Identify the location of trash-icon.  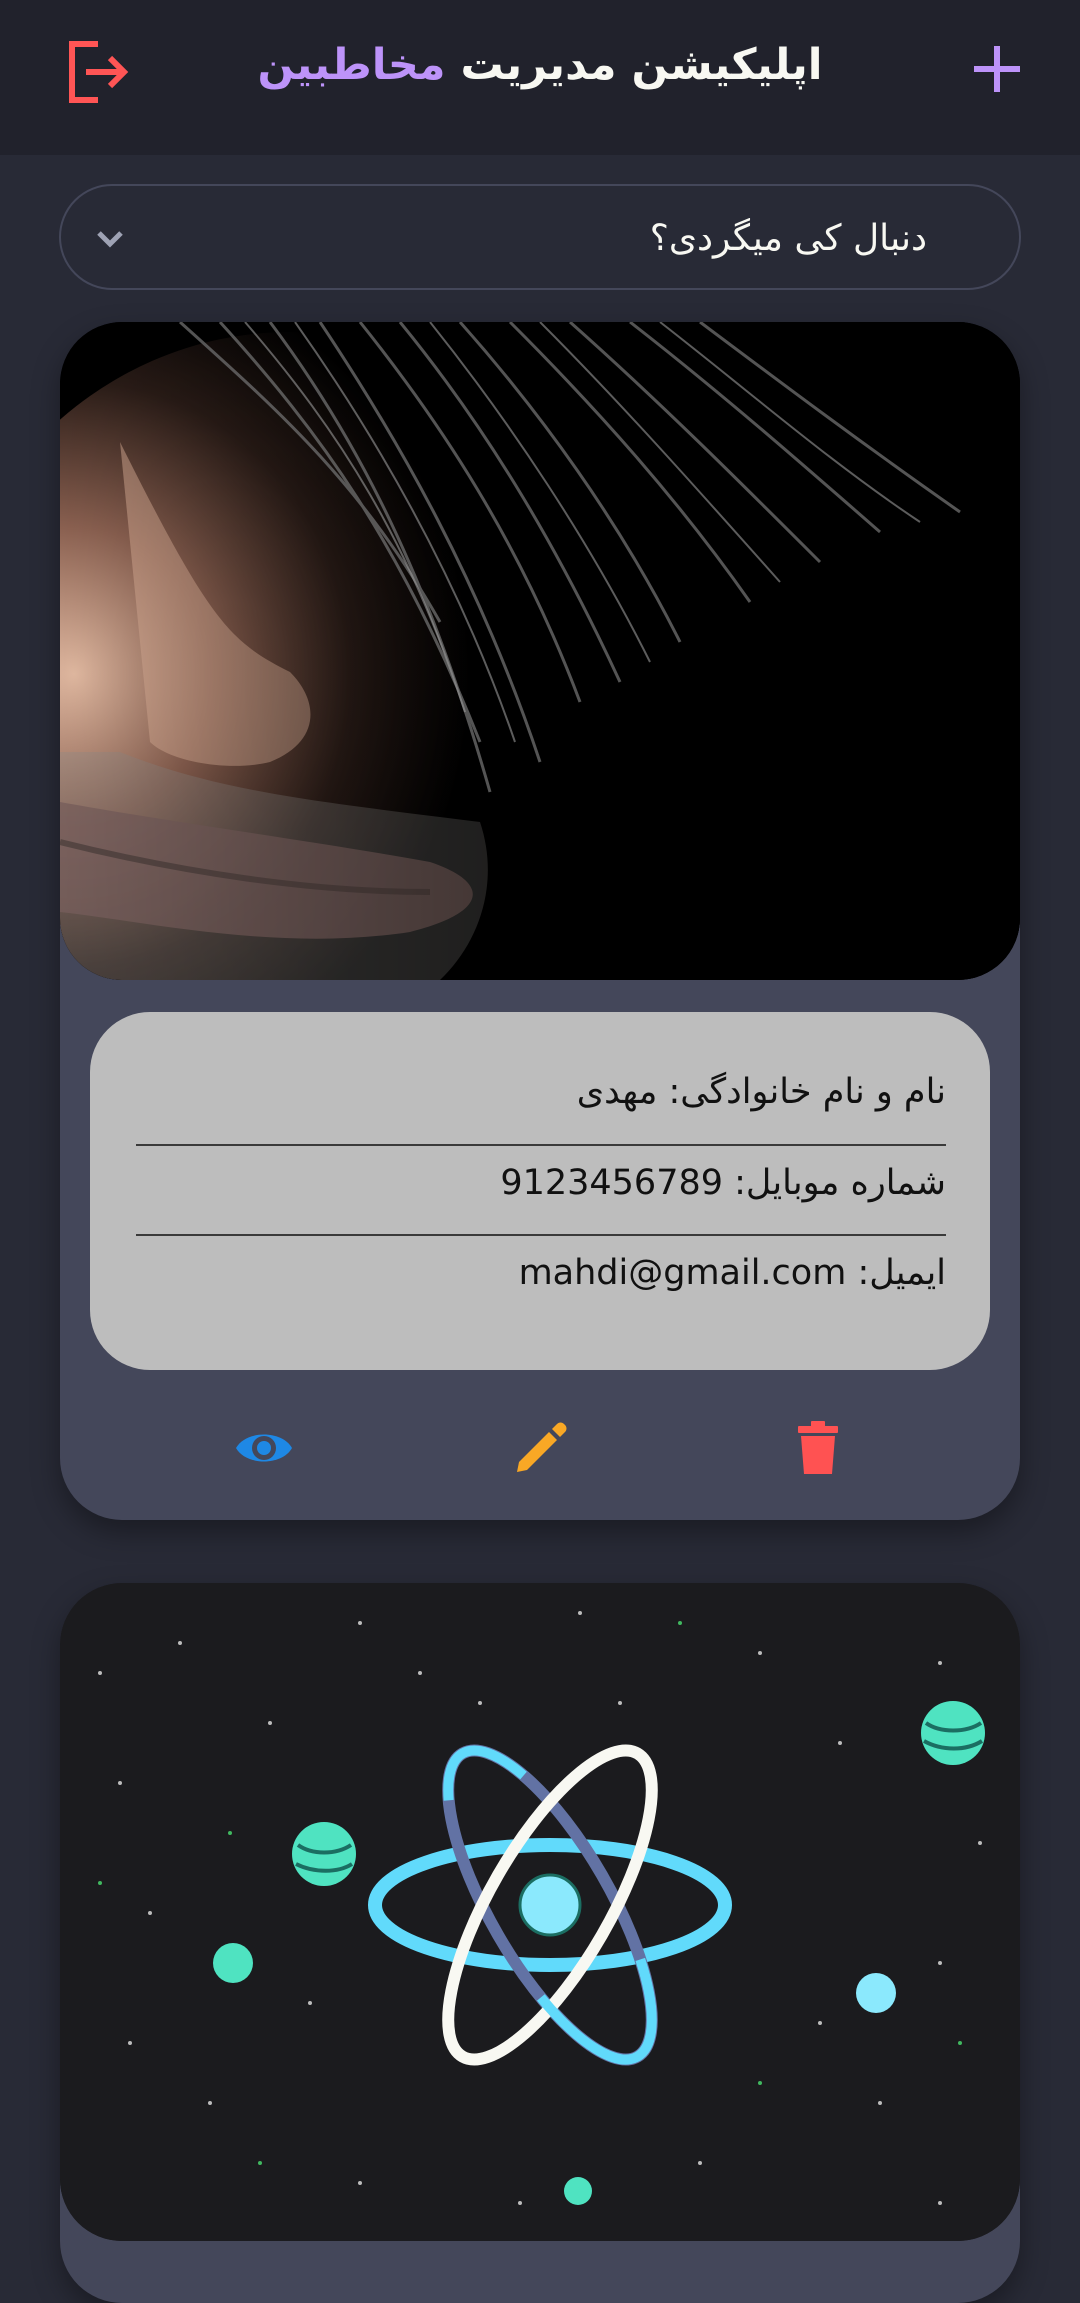
(818, 1447).